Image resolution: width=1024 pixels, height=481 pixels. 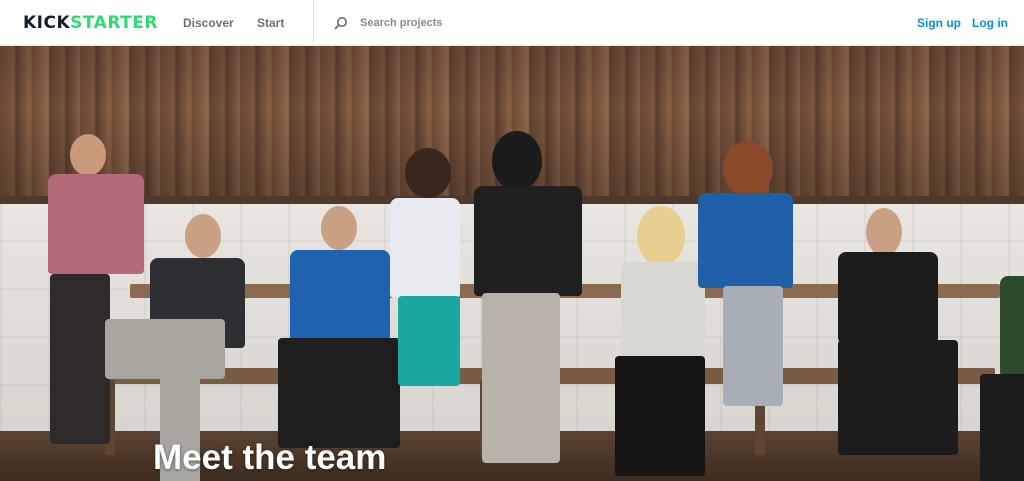 I want to click on search-input, so click(x=470, y=23).